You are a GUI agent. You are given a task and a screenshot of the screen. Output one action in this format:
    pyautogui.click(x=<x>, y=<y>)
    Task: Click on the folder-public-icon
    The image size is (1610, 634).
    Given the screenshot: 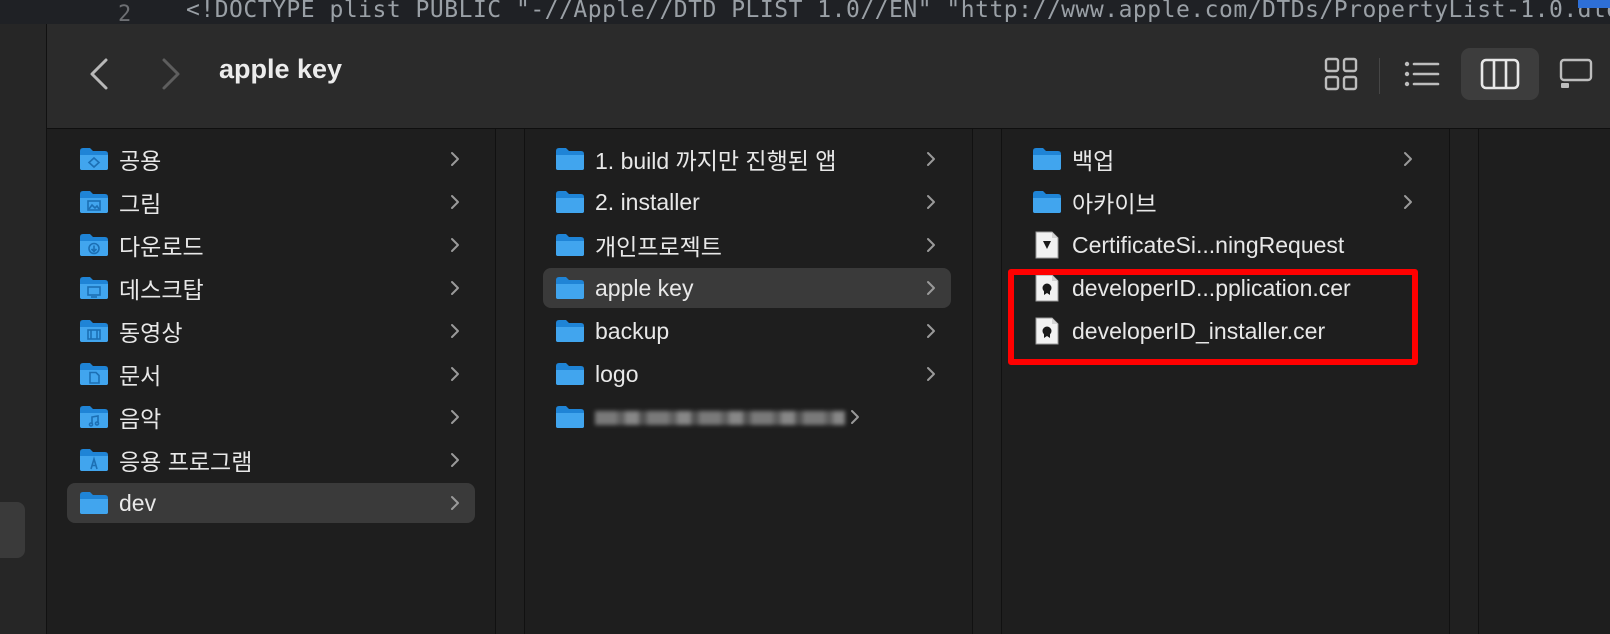 What is the action you would take?
    pyautogui.click(x=94, y=159)
    